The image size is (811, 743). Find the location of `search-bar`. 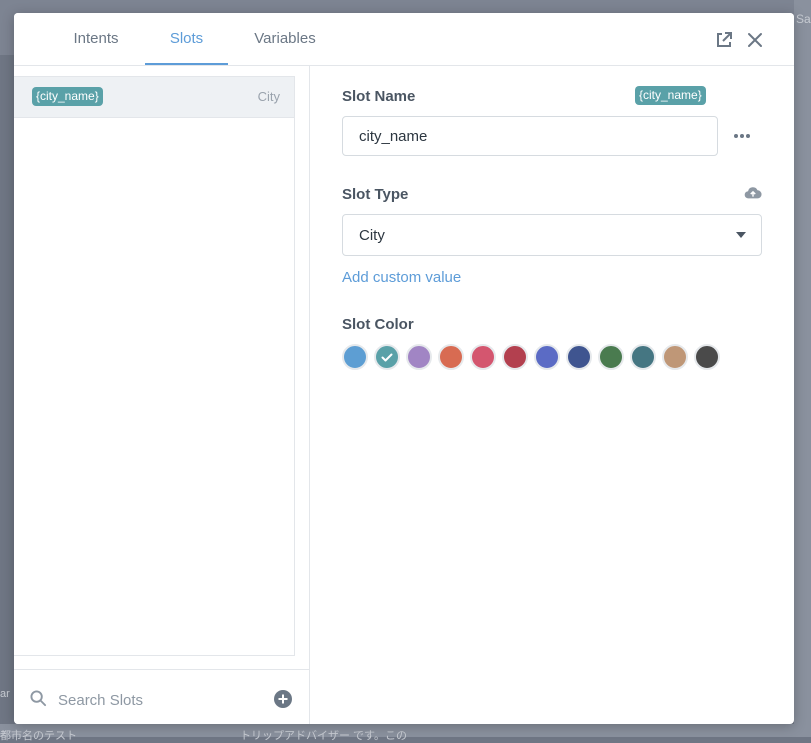

search-bar is located at coordinates (161, 696).